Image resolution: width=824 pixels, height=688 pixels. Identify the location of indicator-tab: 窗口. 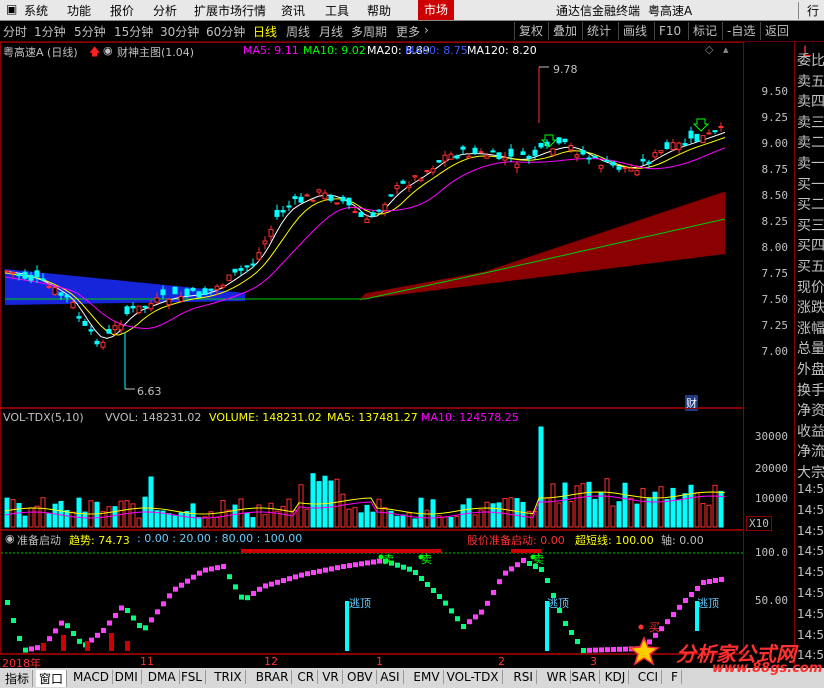
(52, 678).